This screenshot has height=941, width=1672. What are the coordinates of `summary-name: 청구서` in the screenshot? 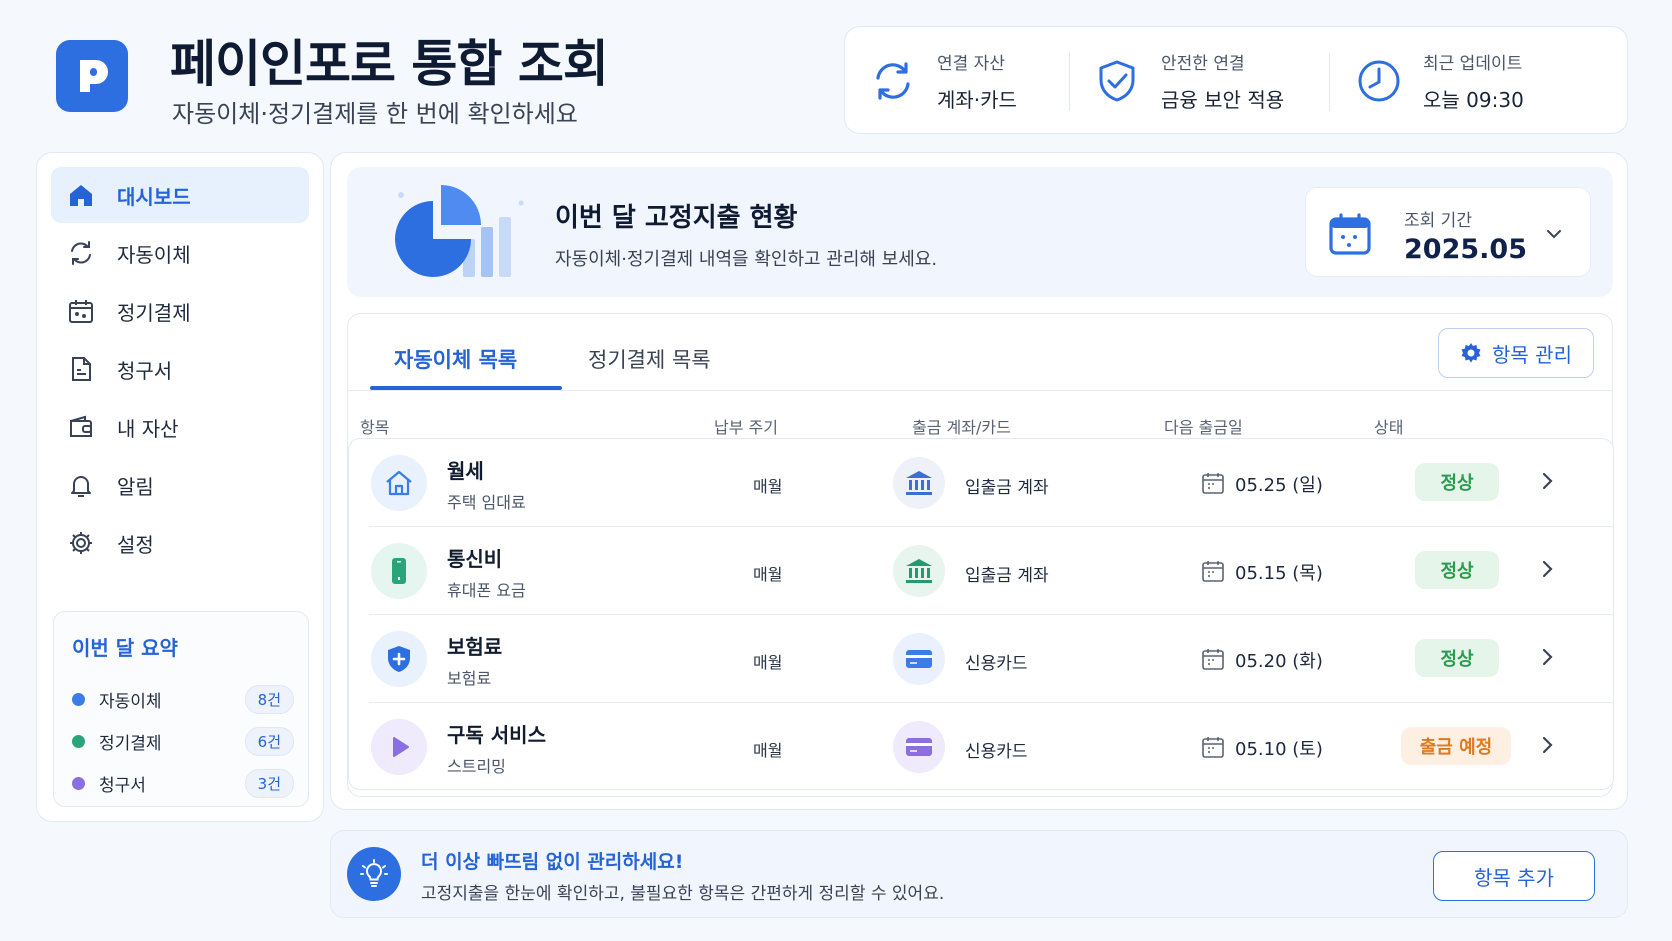 It's located at (122, 785).